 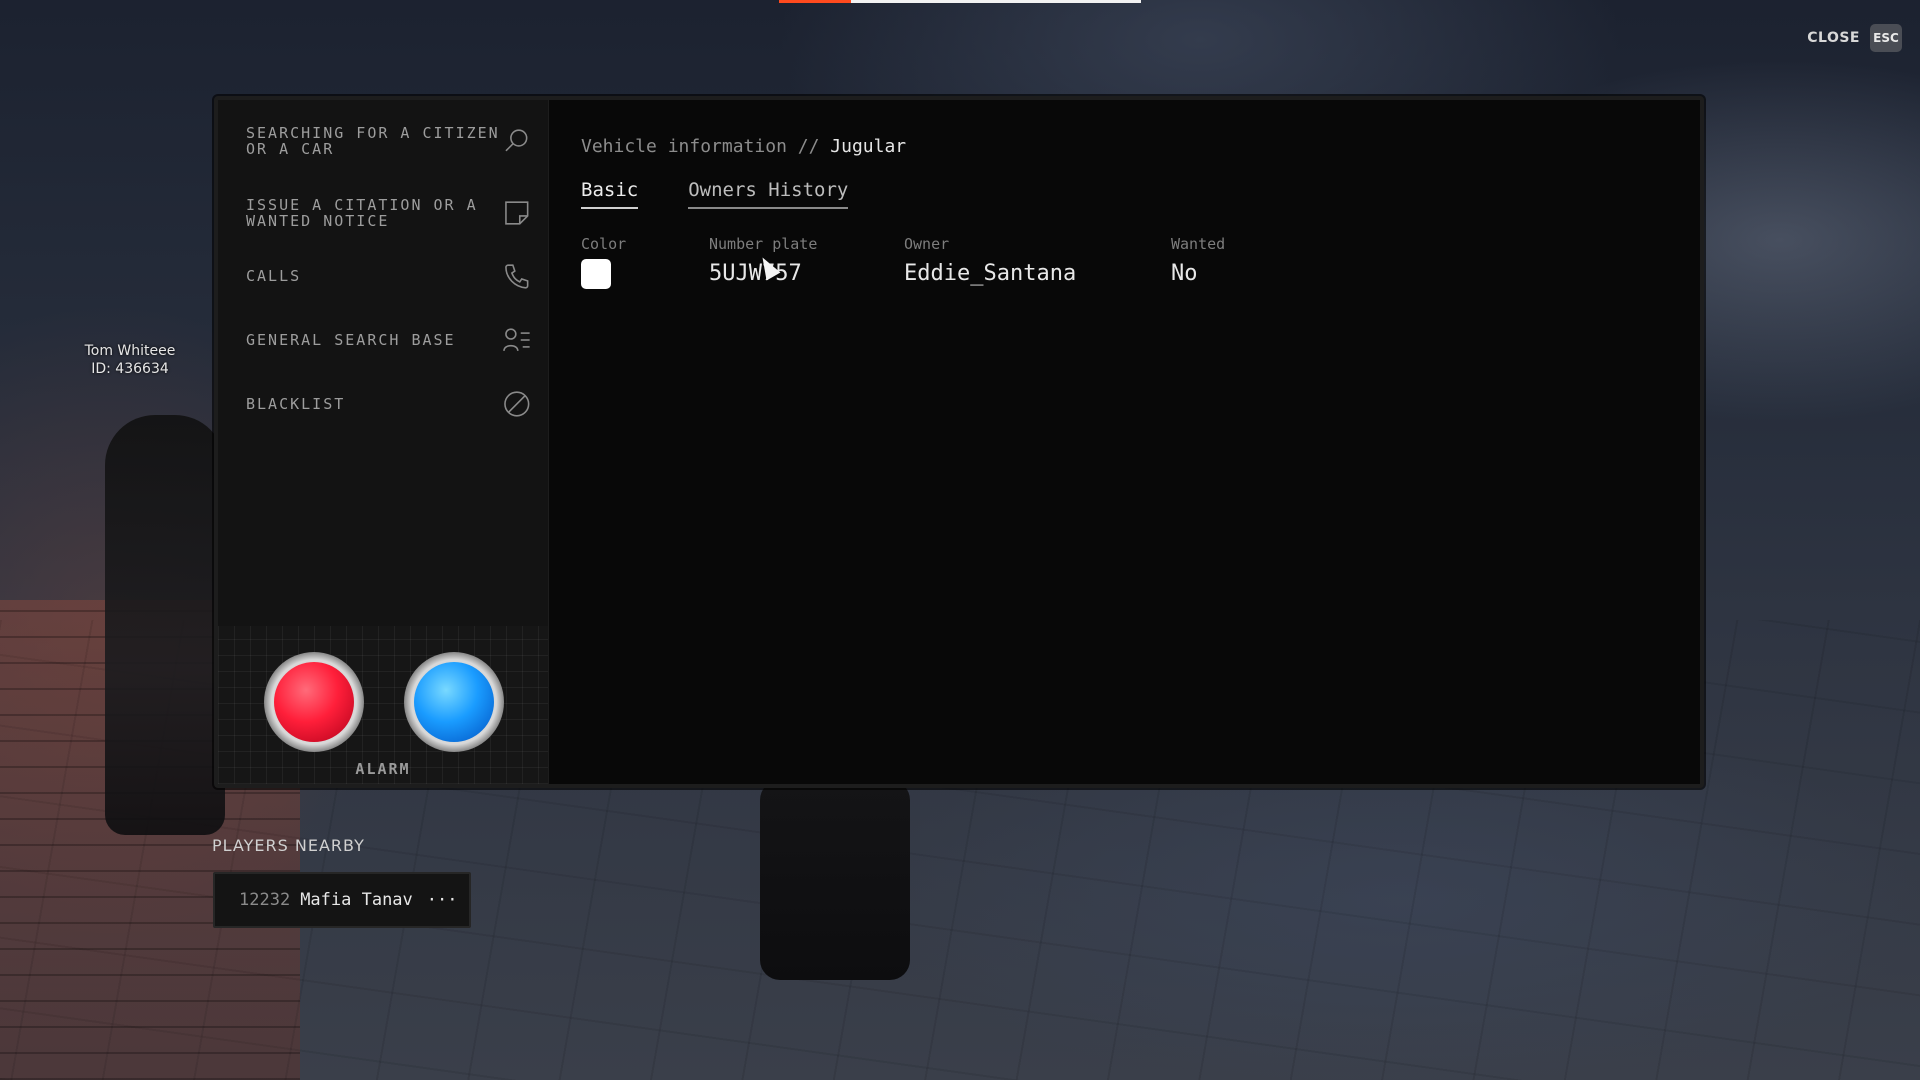 I want to click on tab-owners-history: Owners History, so click(x=768, y=194).